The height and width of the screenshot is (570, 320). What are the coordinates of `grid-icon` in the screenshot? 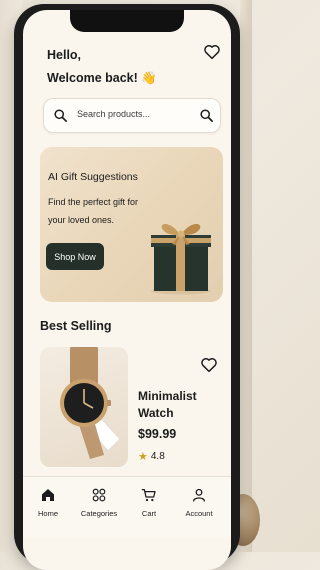 It's located at (99, 495).